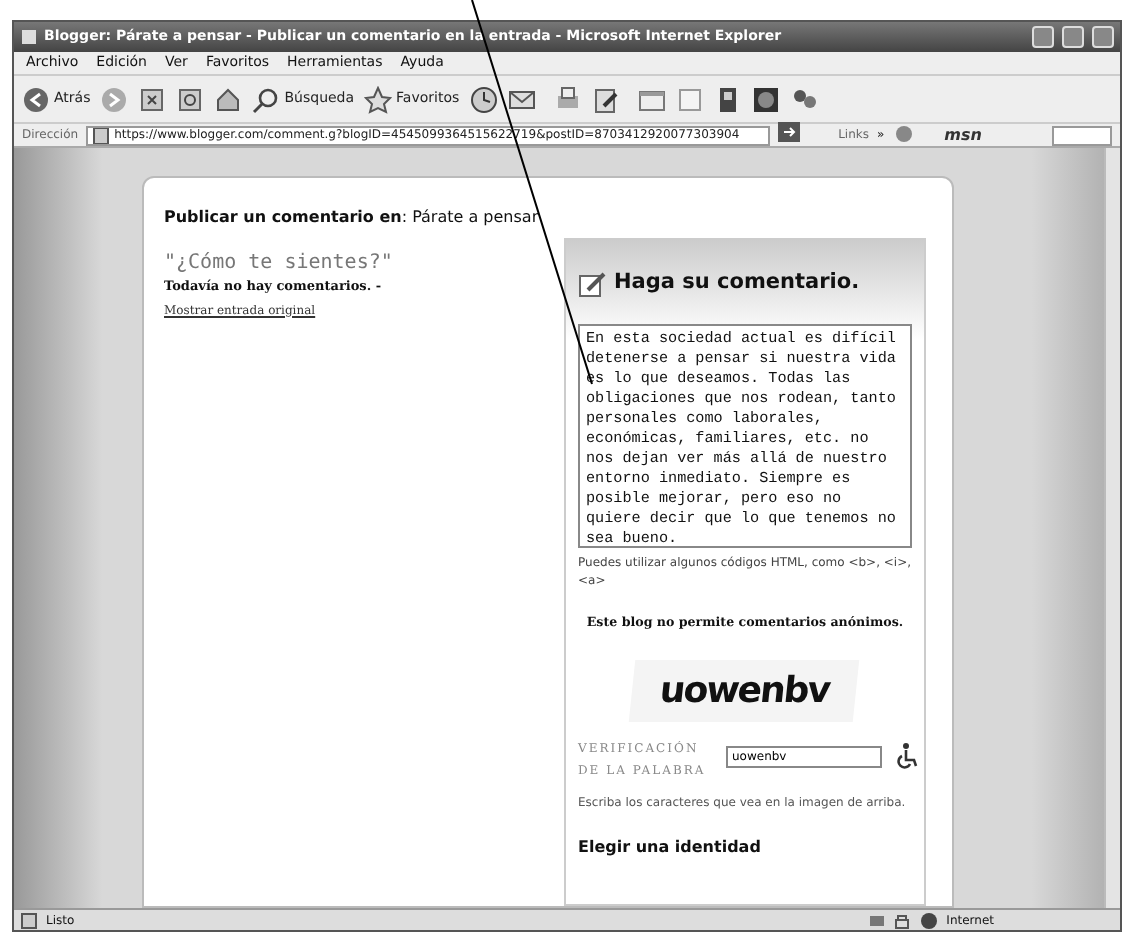  I want to click on msn-logo: msn, so click(963, 135).